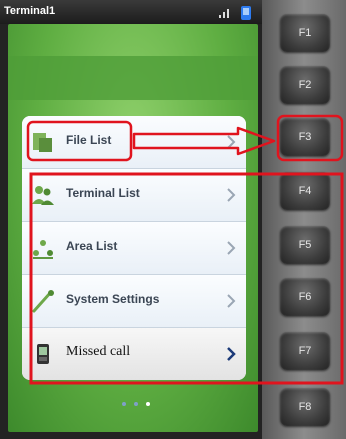 The width and height of the screenshot is (346, 439). I want to click on f1-key: F1, so click(305, 33).